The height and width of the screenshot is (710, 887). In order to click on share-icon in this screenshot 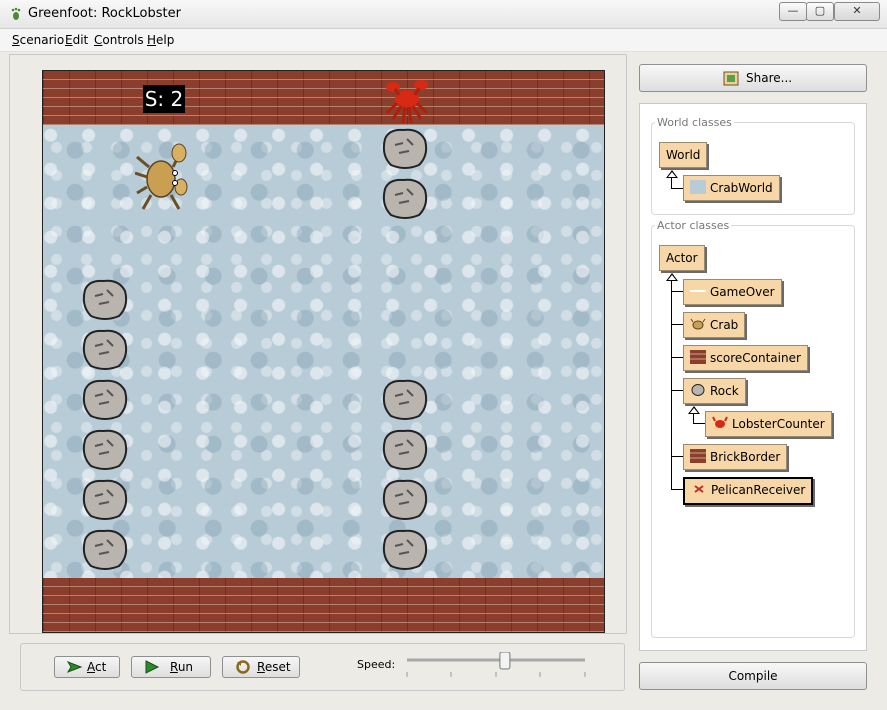, I will do `click(731, 78)`.